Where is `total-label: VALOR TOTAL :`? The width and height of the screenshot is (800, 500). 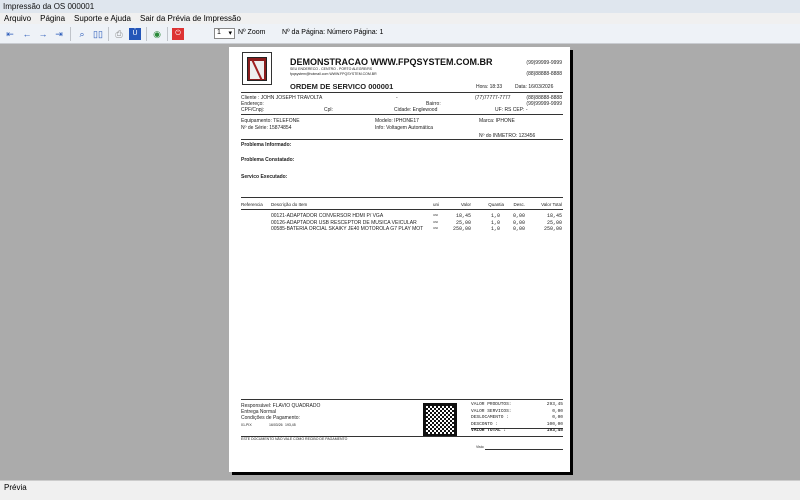 total-label: VALOR TOTAL : is located at coordinates (489, 430).